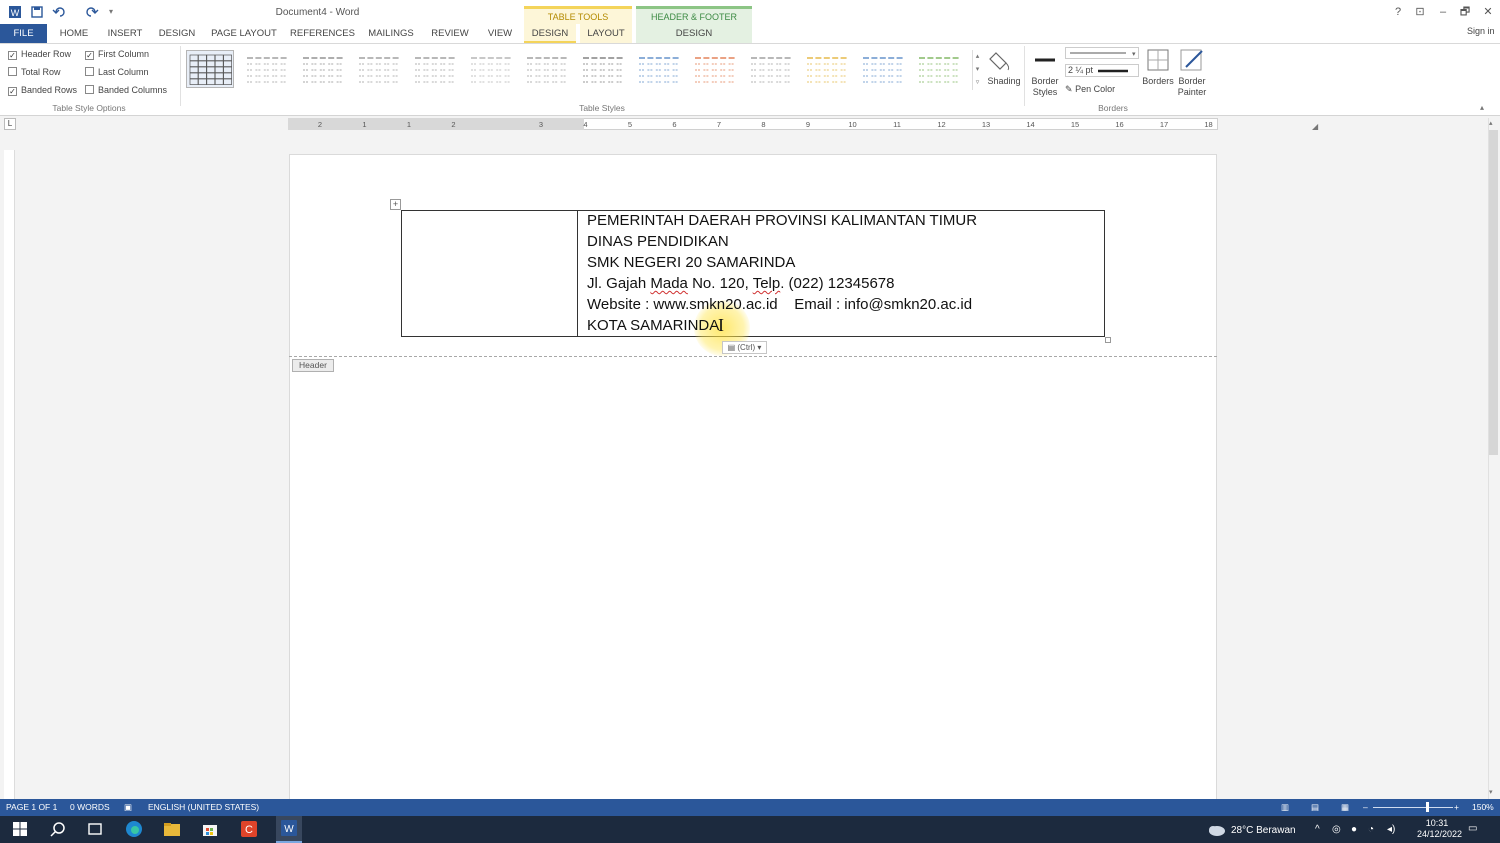 Image resolution: width=1500 pixels, height=843 pixels. Describe the element at coordinates (977, 82) in the screenshot. I see `more-icon: ▿` at that location.